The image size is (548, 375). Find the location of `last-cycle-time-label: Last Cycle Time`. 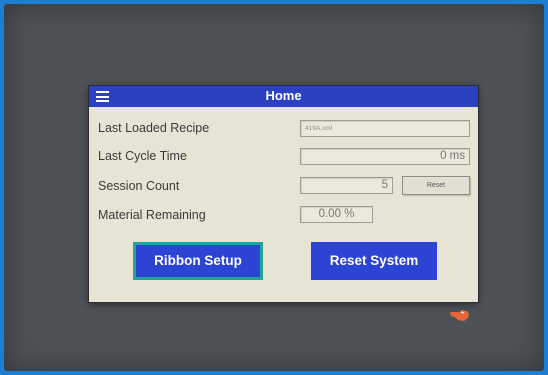

last-cycle-time-label: Last Cycle Time is located at coordinates (142, 156).